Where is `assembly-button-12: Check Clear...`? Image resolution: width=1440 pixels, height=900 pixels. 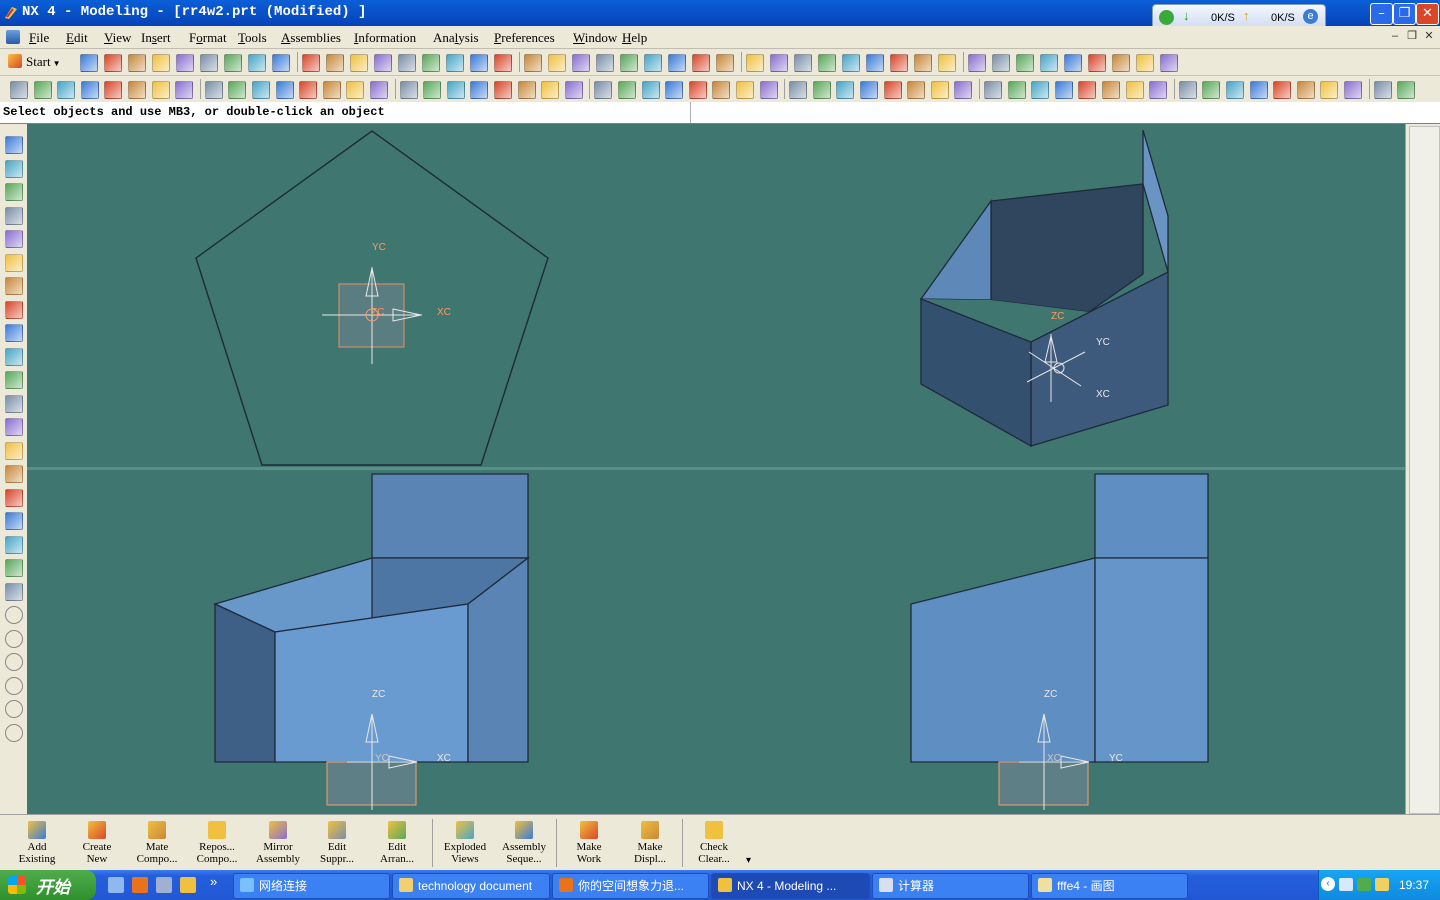 assembly-button-12: Check Clear... is located at coordinates (714, 842).